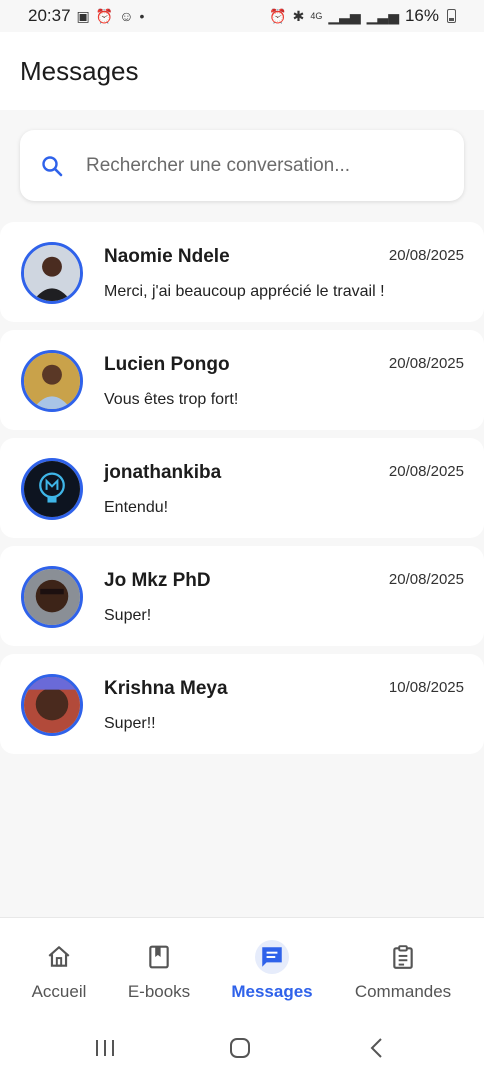 The height and width of the screenshot is (1080, 484). I want to click on conversation-preview: Super!!, so click(130, 723).